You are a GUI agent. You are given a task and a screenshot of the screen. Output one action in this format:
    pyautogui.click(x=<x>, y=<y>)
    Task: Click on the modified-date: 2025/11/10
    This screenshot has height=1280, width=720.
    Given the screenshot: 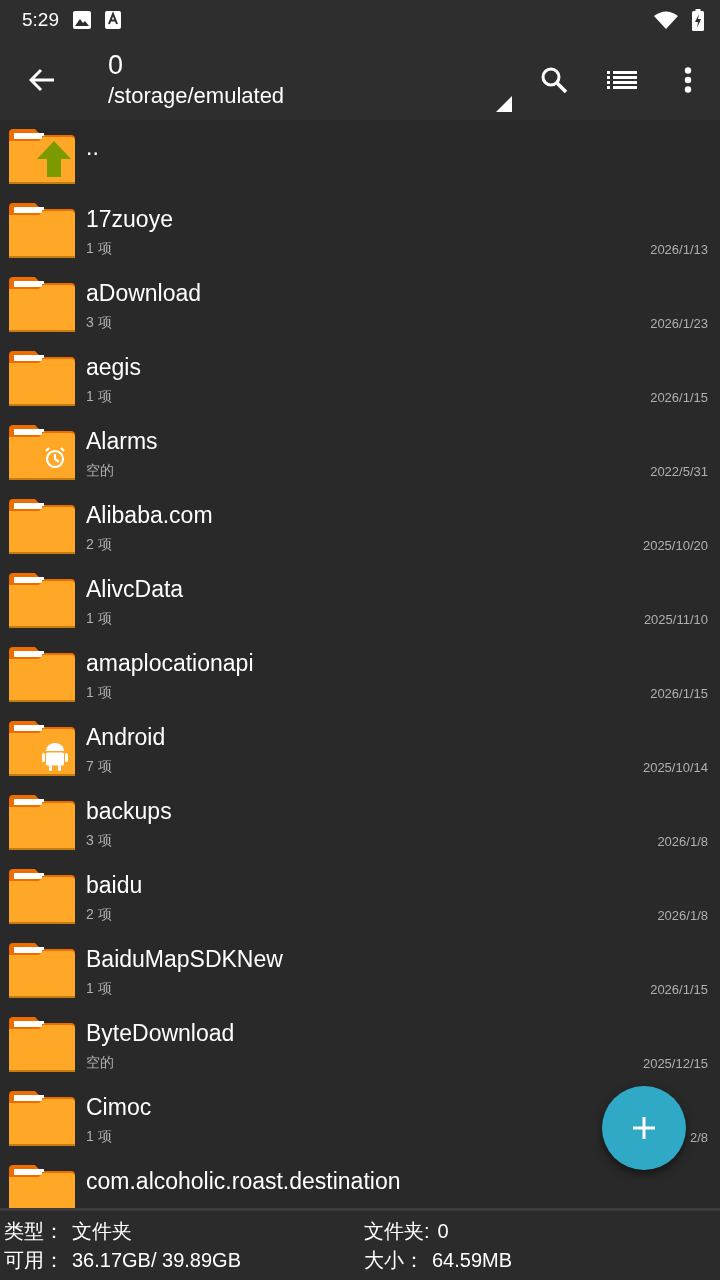 What is the action you would take?
    pyautogui.click(x=675, y=619)
    